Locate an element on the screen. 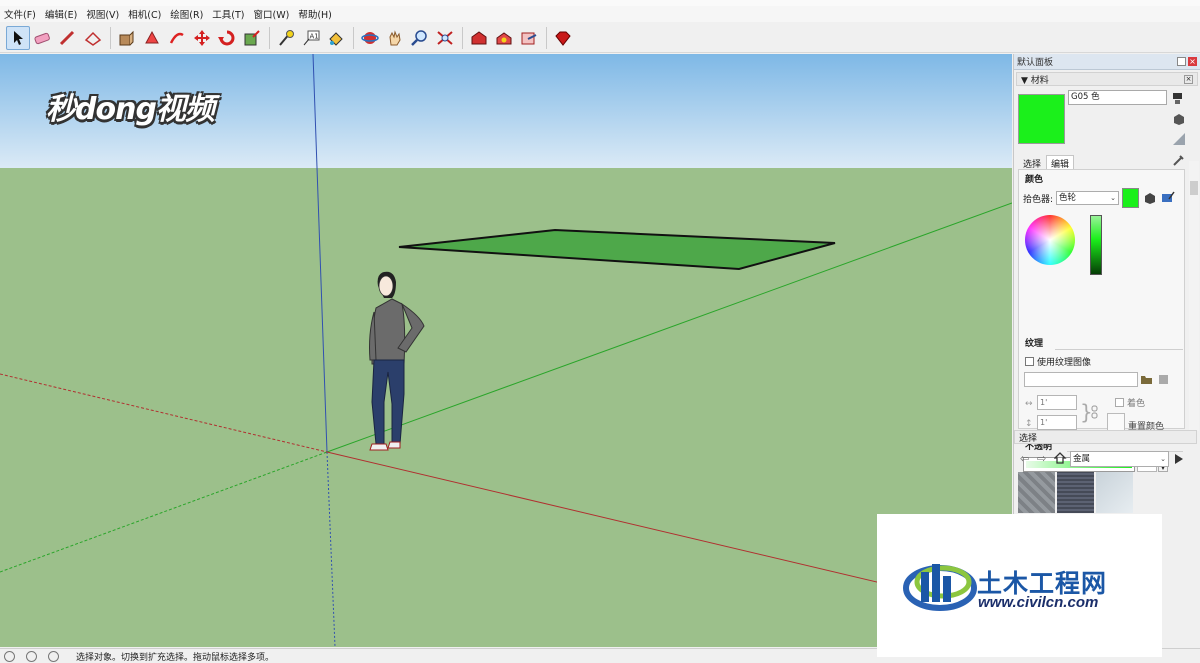 The image size is (1200, 663). menu-help: 帮助(H) is located at coordinates (315, 14).